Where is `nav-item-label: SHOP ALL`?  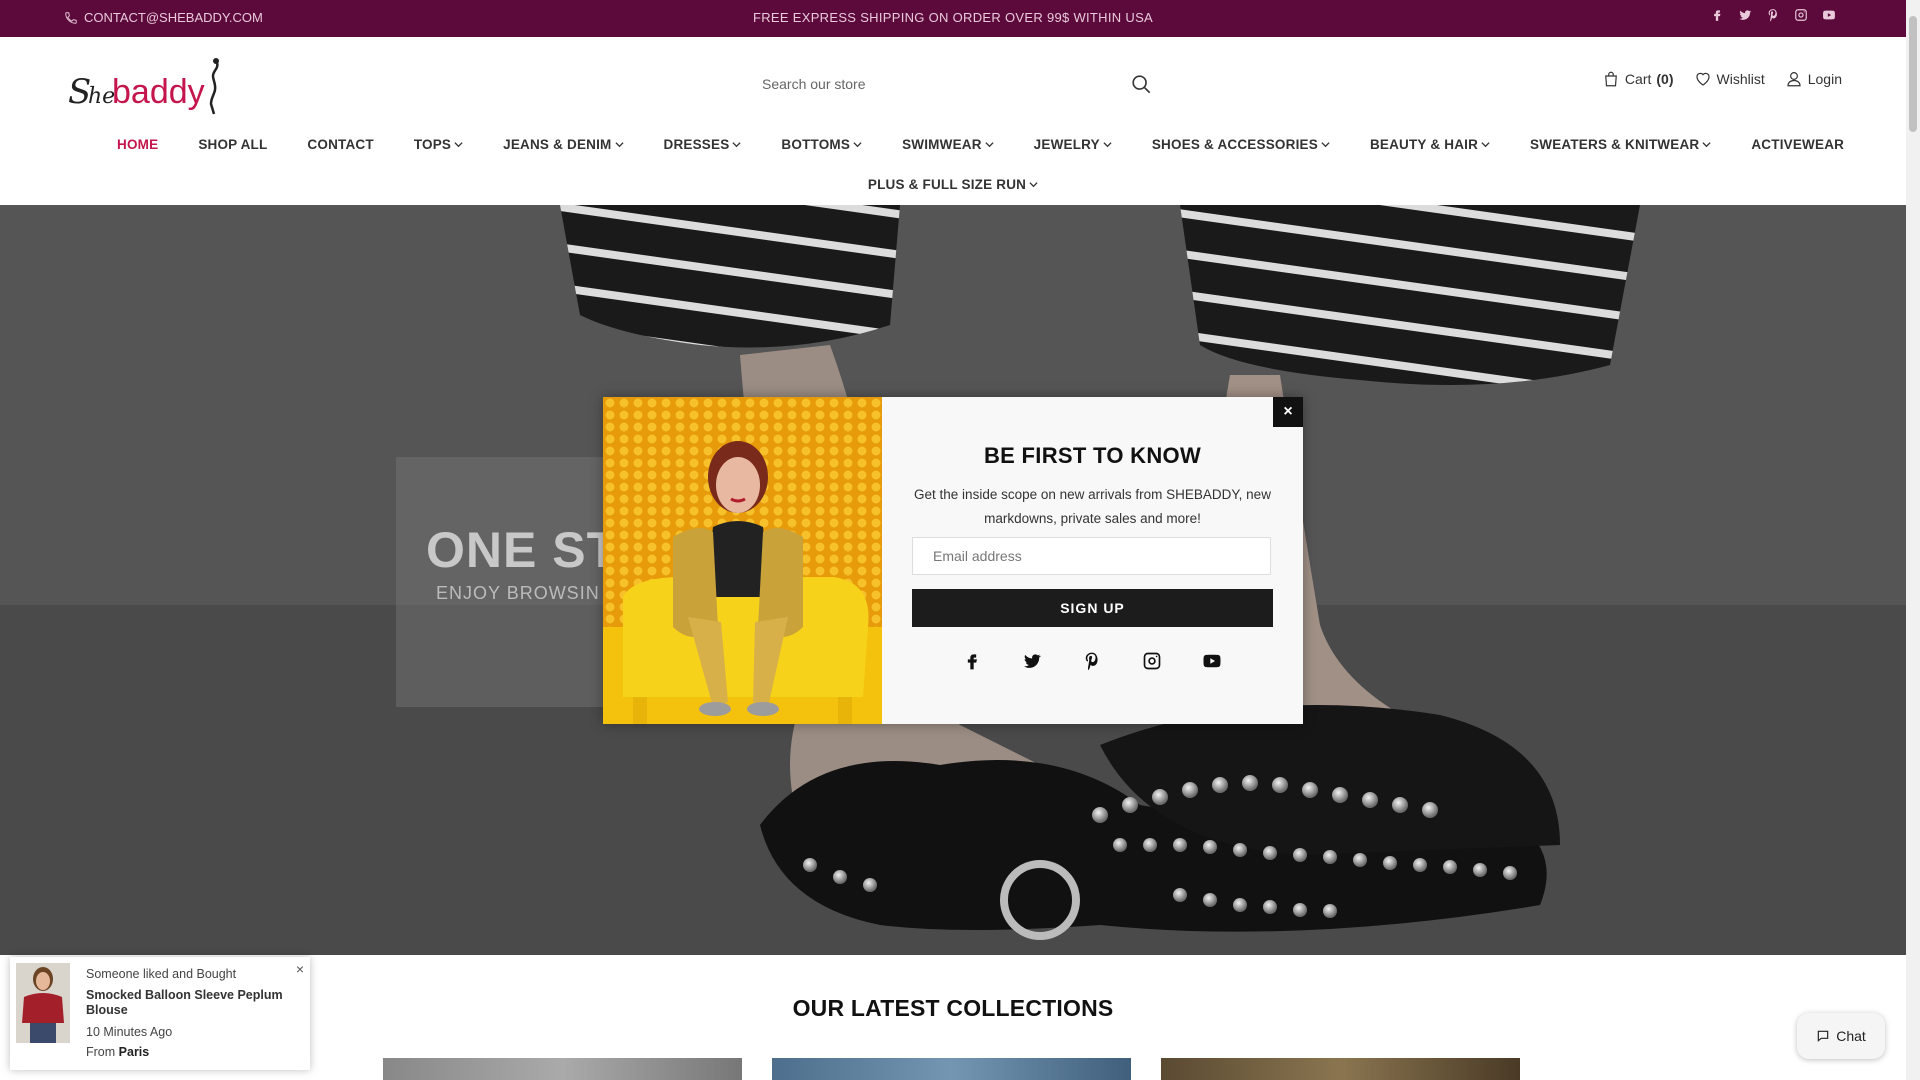
nav-item-label: SHOP ALL is located at coordinates (233, 144).